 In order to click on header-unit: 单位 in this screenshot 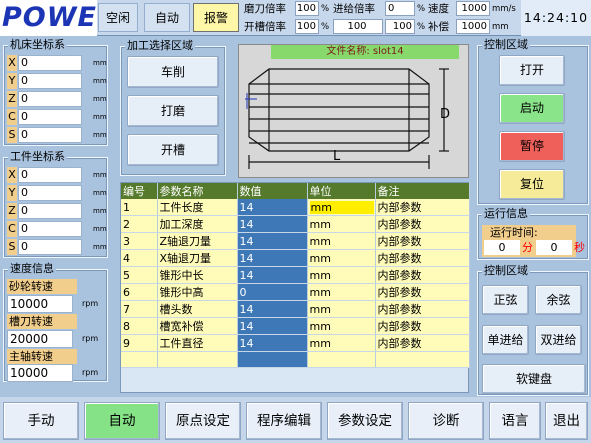, I will do `click(341, 191)`.